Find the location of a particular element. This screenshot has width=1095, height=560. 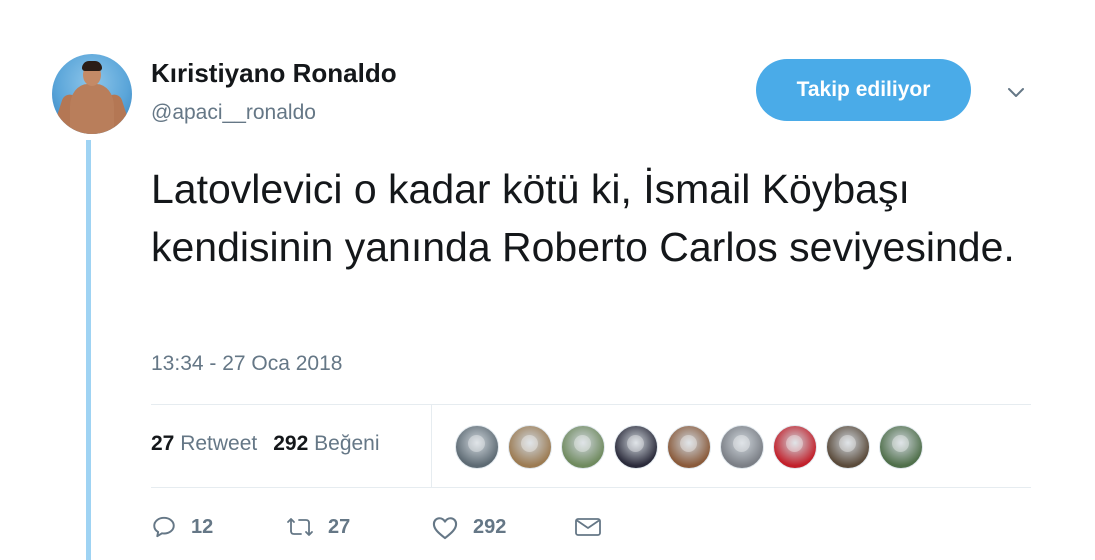

like-action: 292 is located at coordinates (502, 527).